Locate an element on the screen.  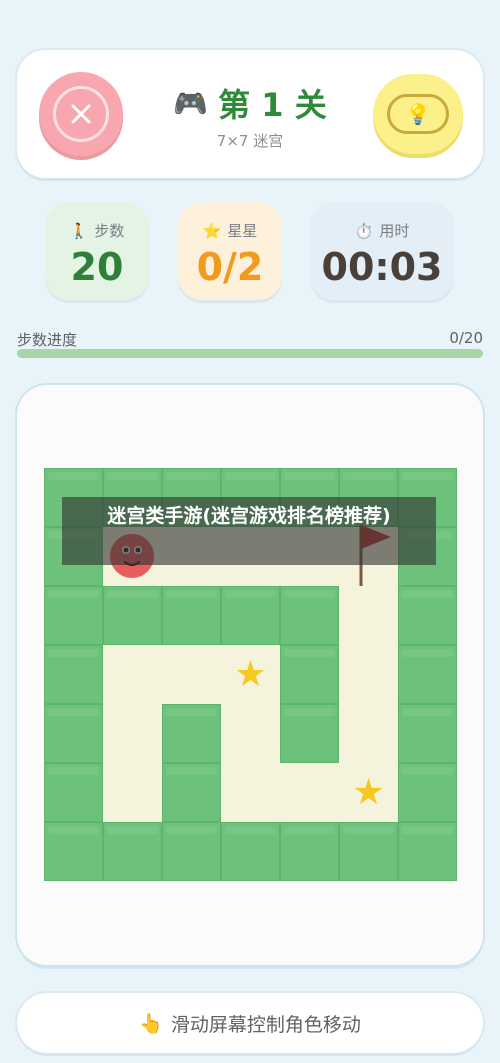
close-button is located at coordinates (81, 114).